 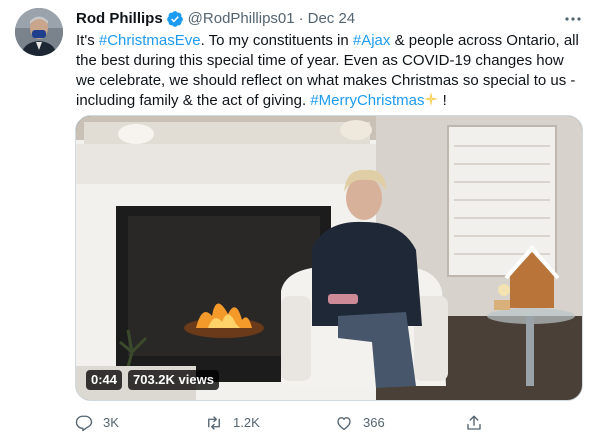 What do you see at coordinates (104, 380) in the screenshot?
I see `video-duration-badge: 0:44` at bounding box center [104, 380].